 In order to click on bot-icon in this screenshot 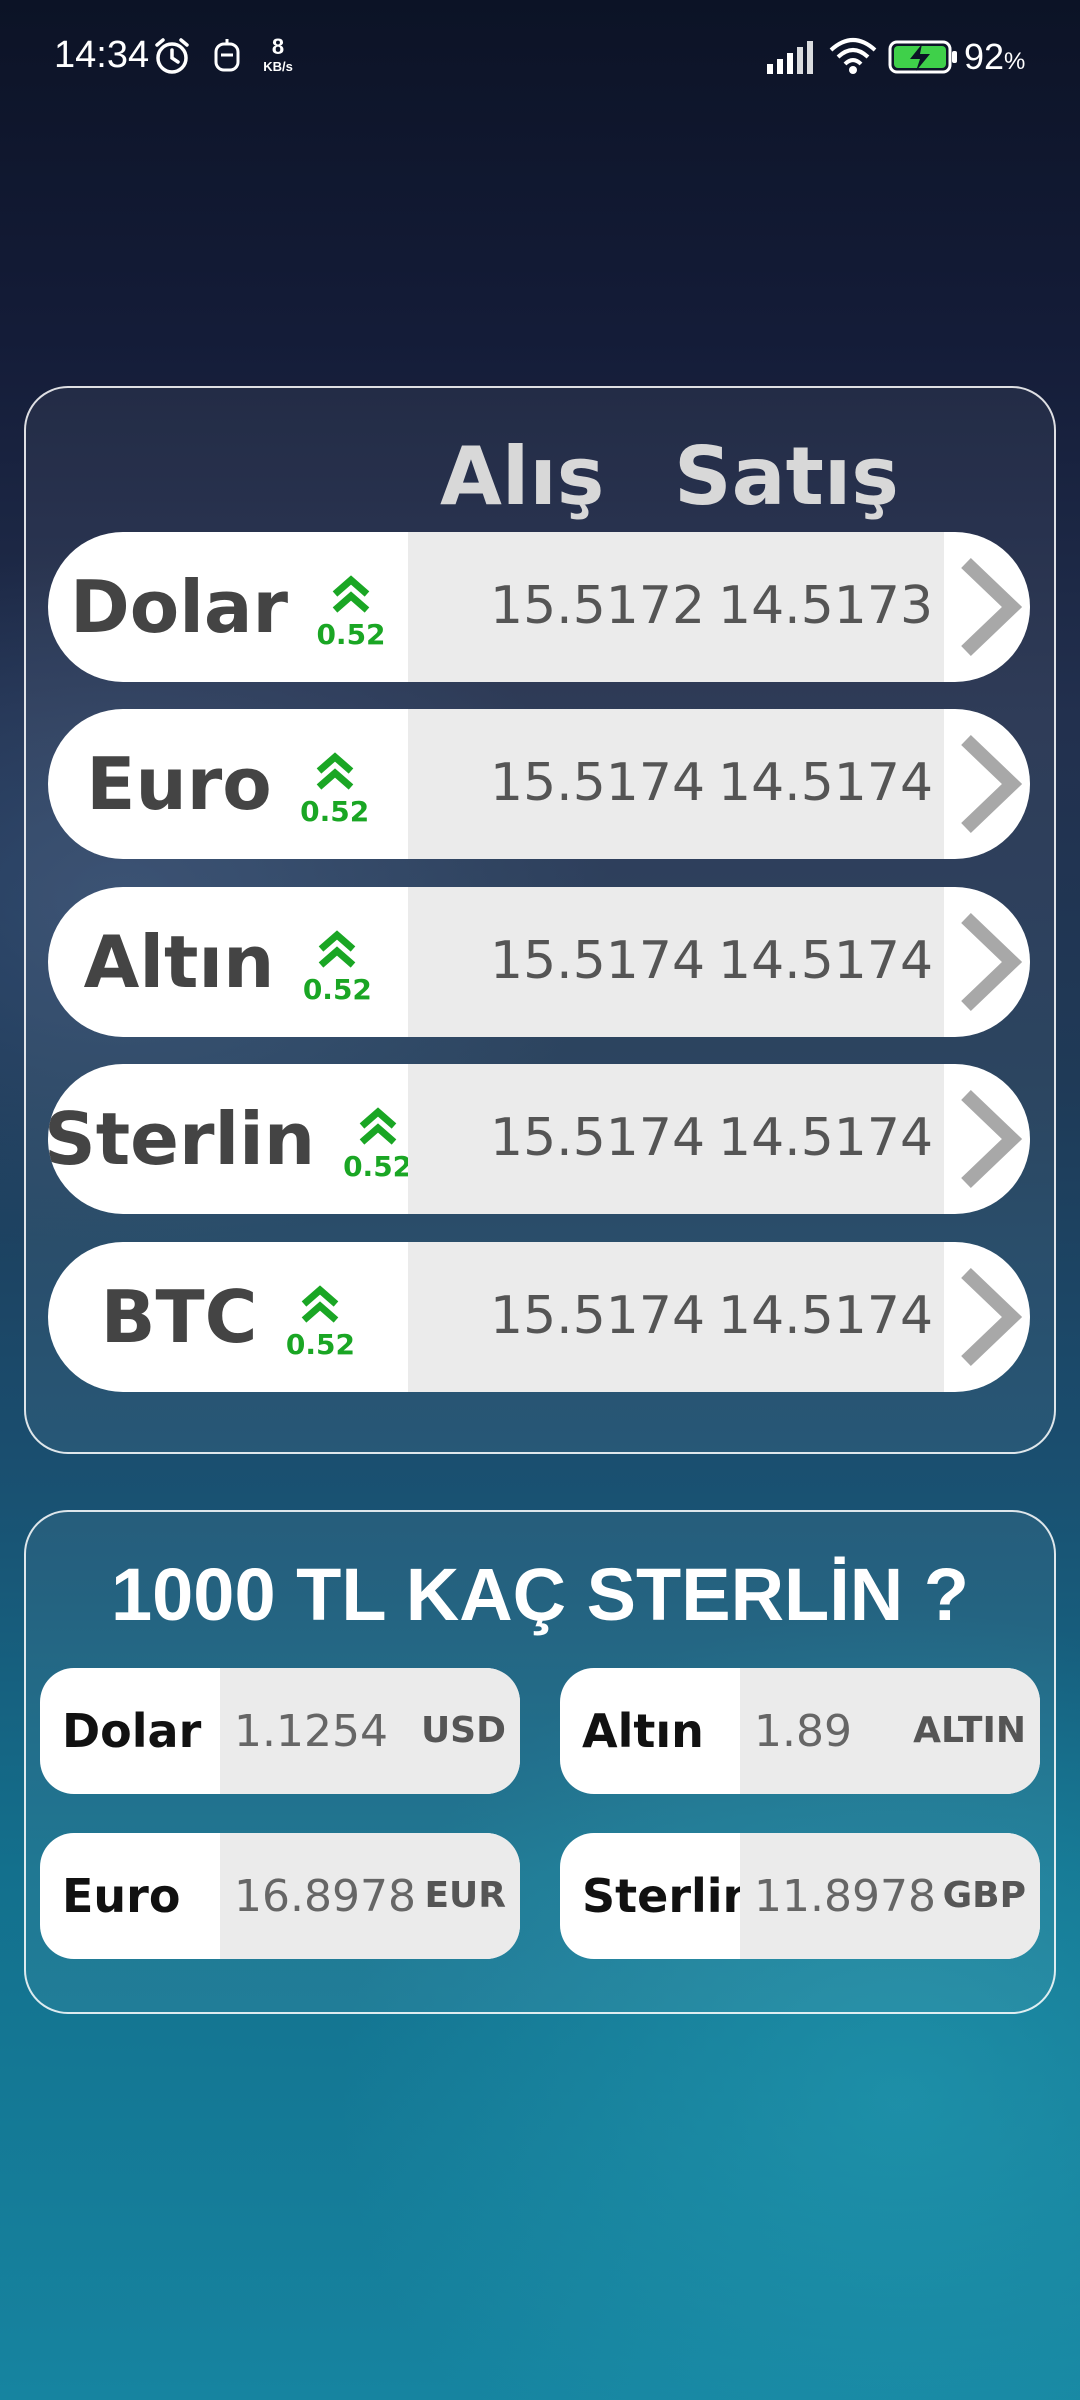, I will do `click(227, 55)`.